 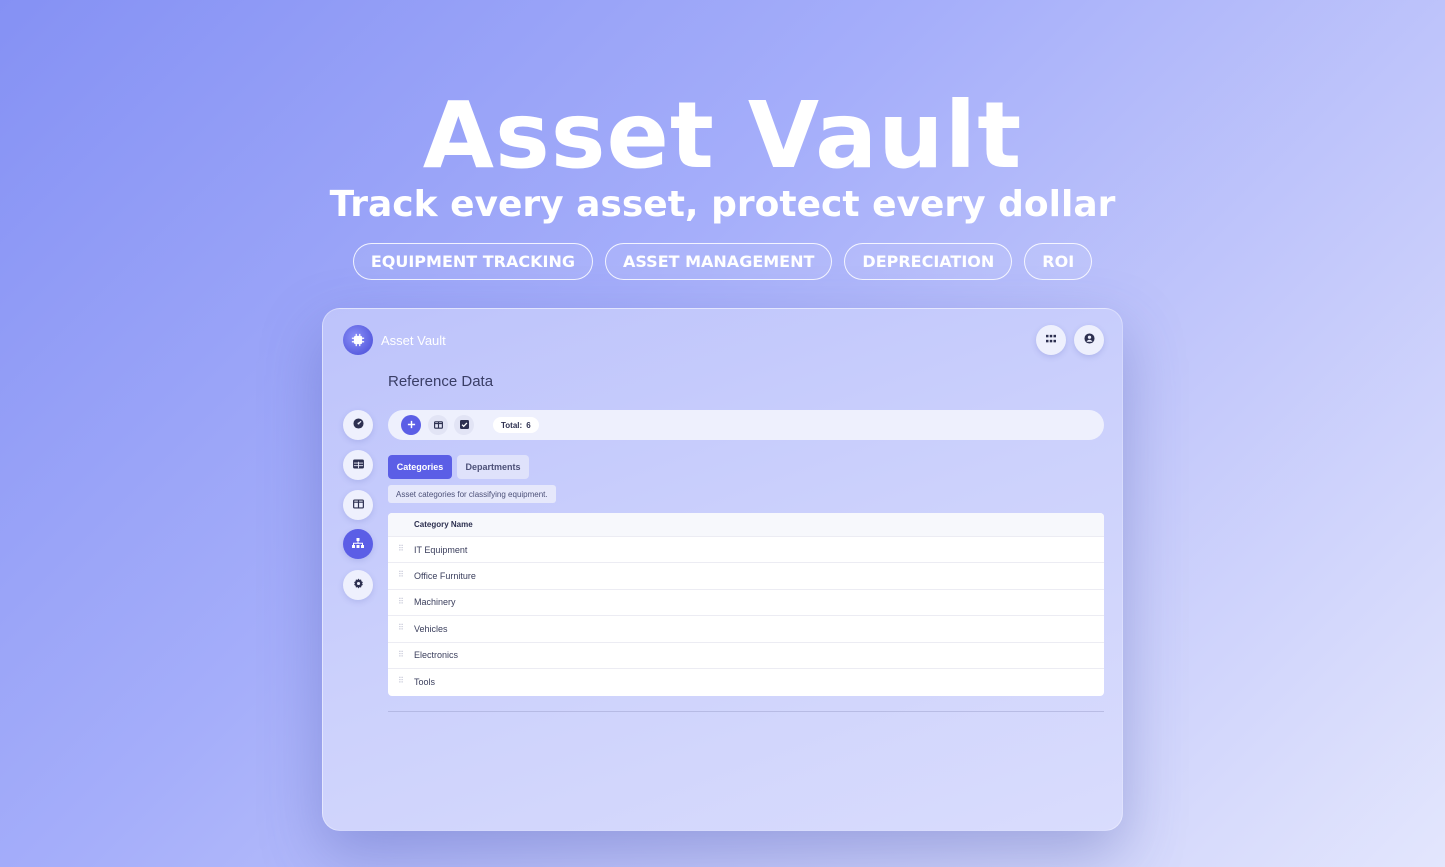 I want to click on add-button, so click(x=411, y=425).